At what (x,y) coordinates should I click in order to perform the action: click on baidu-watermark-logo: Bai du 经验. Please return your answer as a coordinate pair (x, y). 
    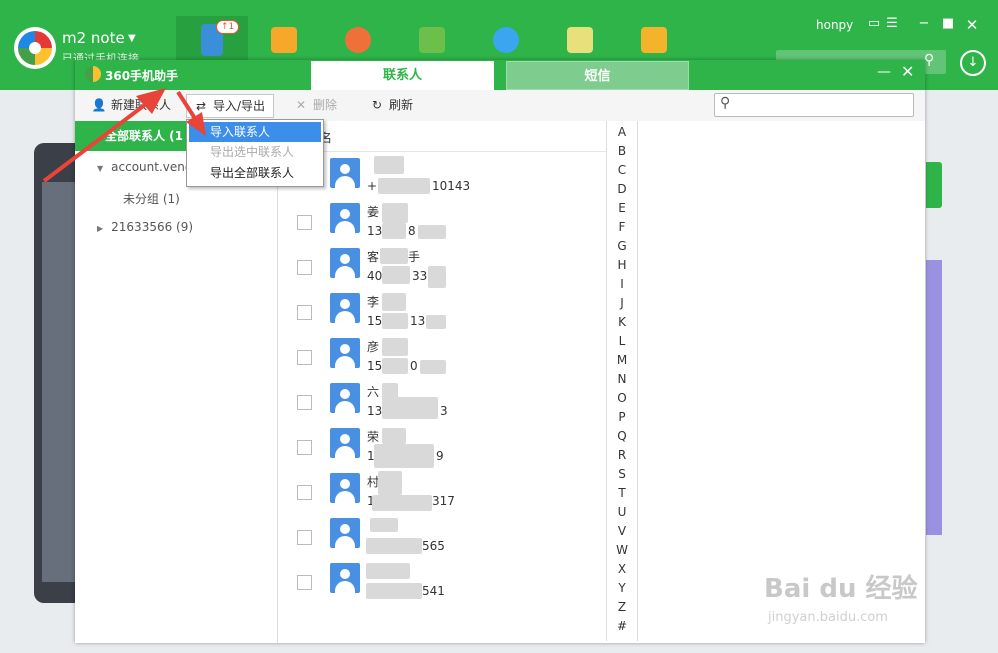
    Looking at the image, I should click on (841, 589).